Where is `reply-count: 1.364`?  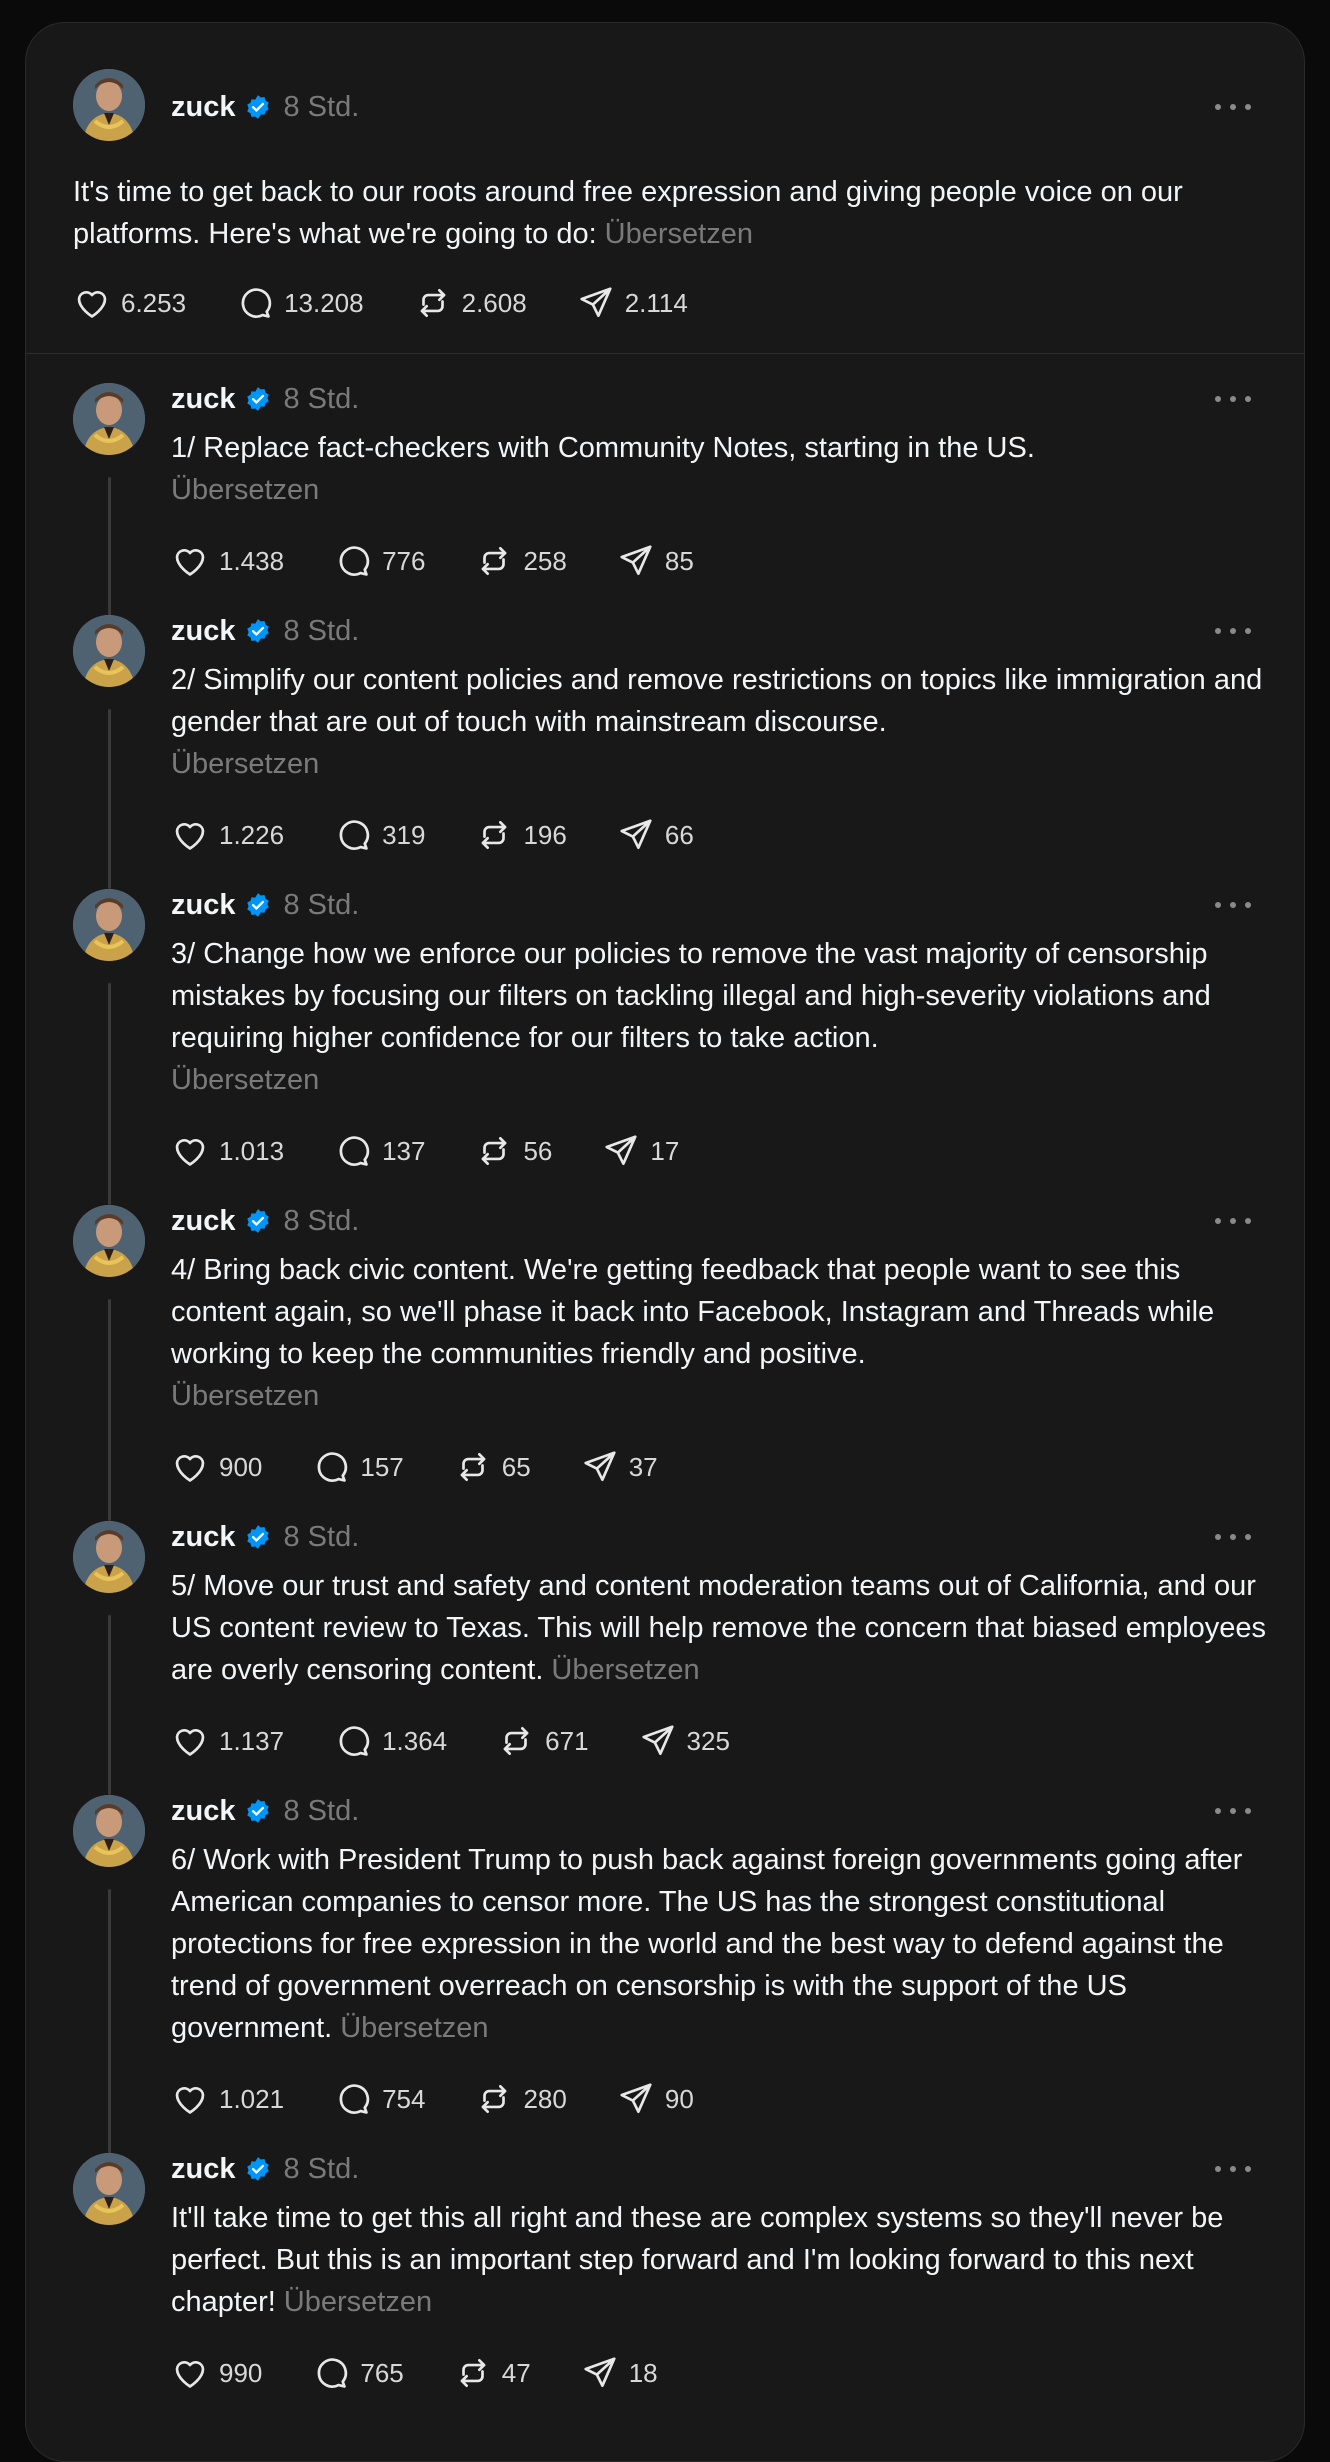 reply-count: 1.364 is located at coordinates (415, 1740).